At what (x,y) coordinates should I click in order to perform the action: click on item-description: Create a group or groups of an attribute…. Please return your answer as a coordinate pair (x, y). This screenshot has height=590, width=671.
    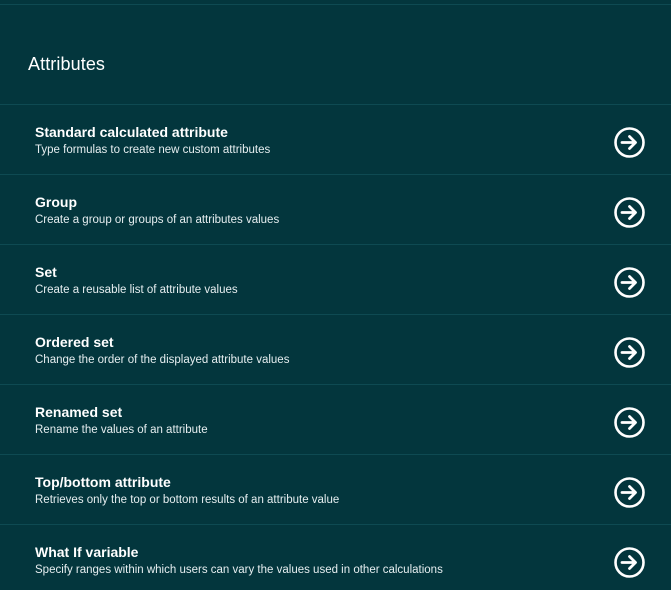
    Looking at the image, I should click on (157, 220).